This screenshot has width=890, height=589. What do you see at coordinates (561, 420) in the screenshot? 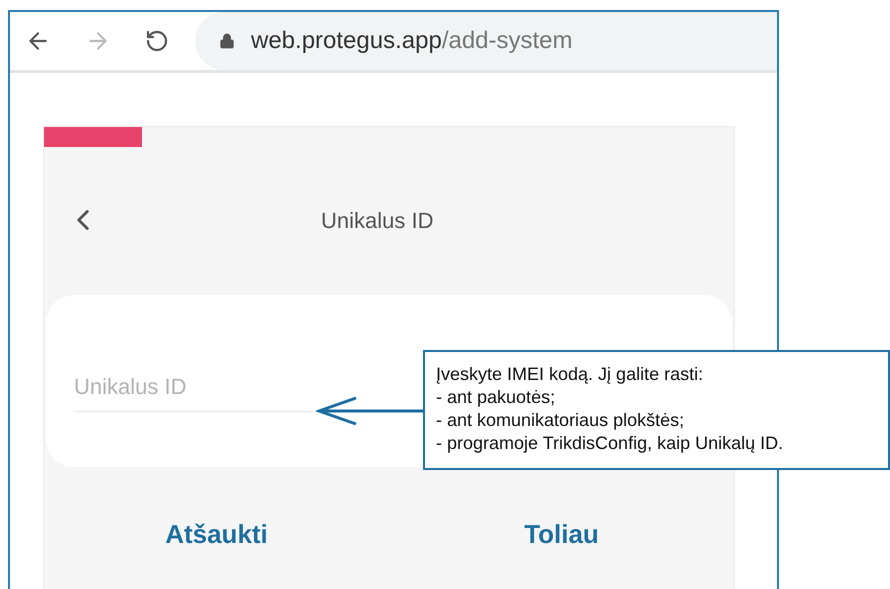
I see `callout-text: - ant komunikatoriaus plokštės;` at bounding box center [561, 420].